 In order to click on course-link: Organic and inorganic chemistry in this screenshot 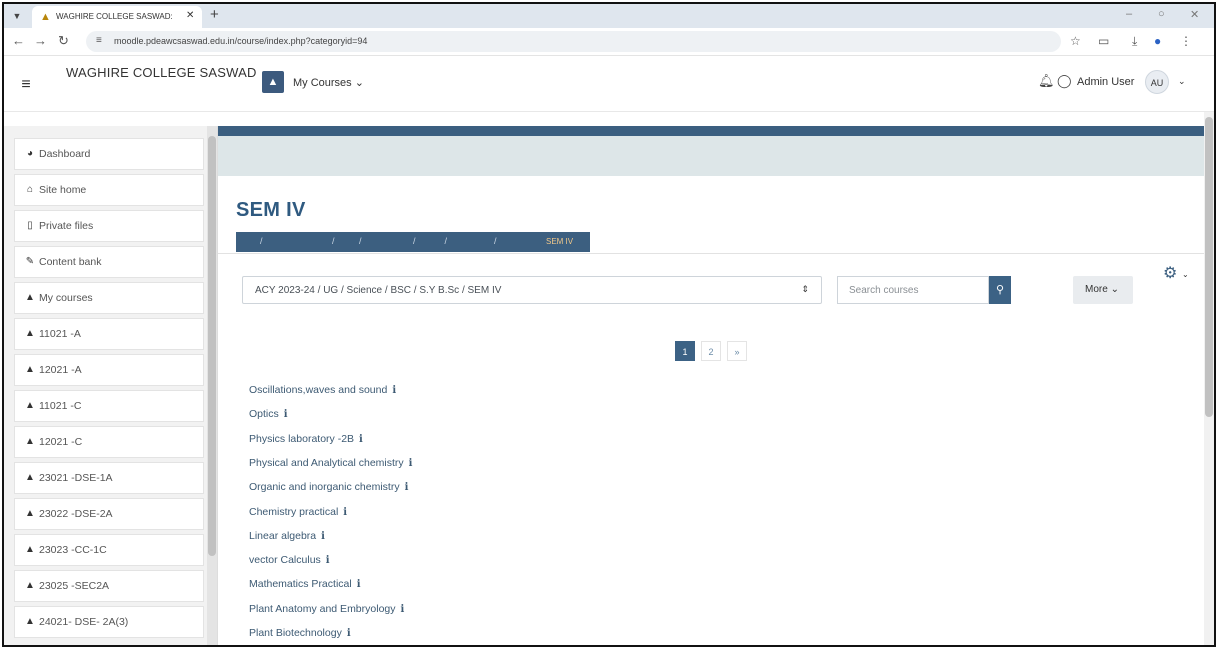, I will do `click(324, 487)`.